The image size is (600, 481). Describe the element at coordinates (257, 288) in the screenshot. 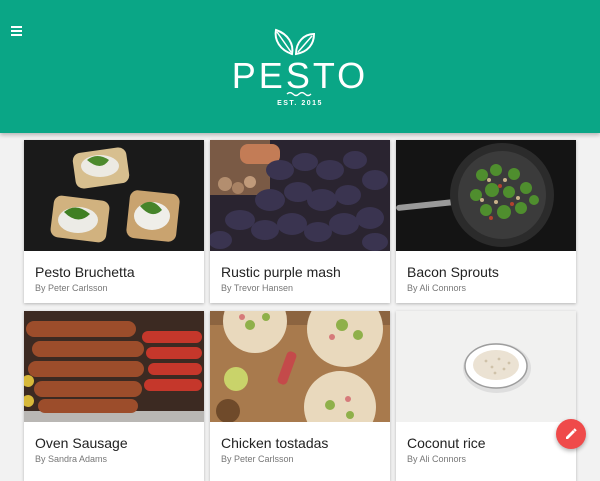

I see `recipe-author: By Trevor Hansen` at that location.